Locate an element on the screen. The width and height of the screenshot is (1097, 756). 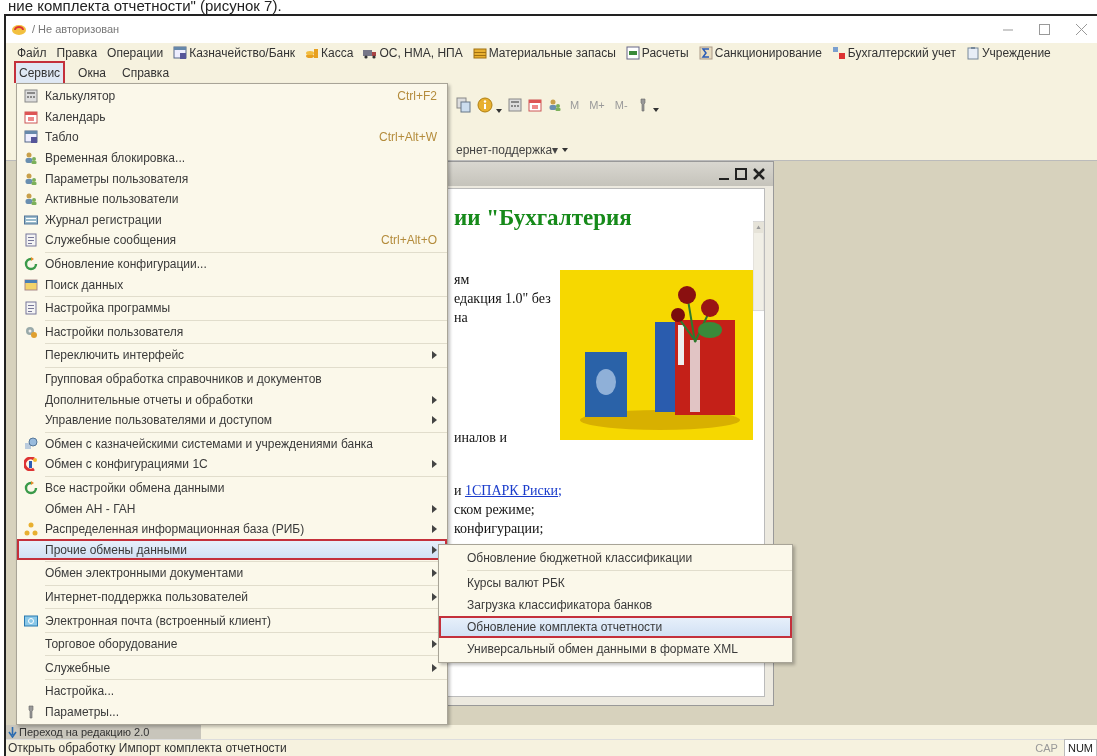
menu-item: Операции is located at coordinates (135, 53).